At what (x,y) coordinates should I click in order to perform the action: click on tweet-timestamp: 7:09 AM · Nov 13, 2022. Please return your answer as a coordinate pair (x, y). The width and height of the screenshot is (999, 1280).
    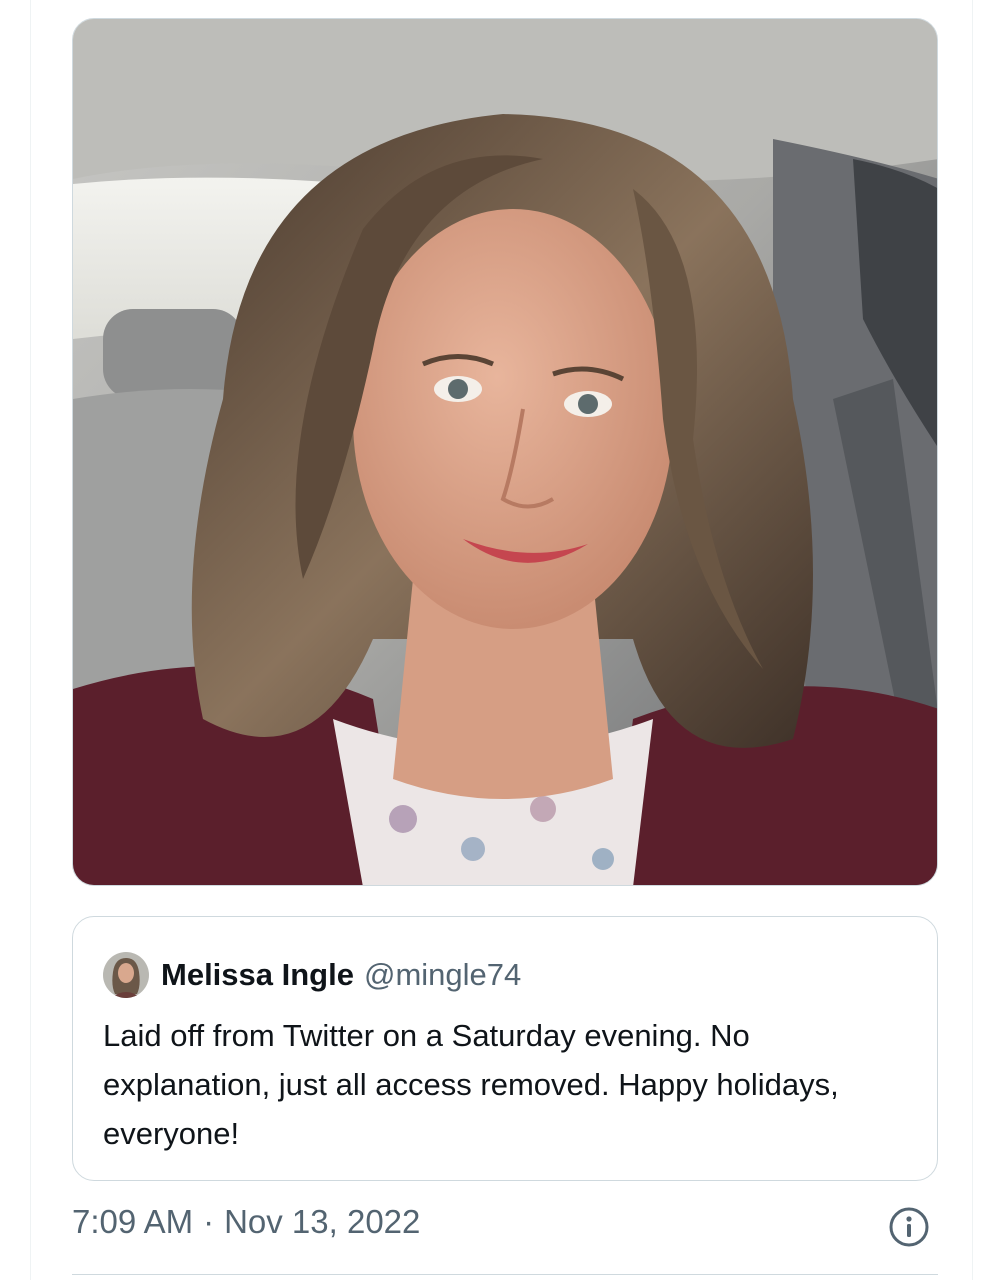
    Looking at the image, I should click on (246, 1222).